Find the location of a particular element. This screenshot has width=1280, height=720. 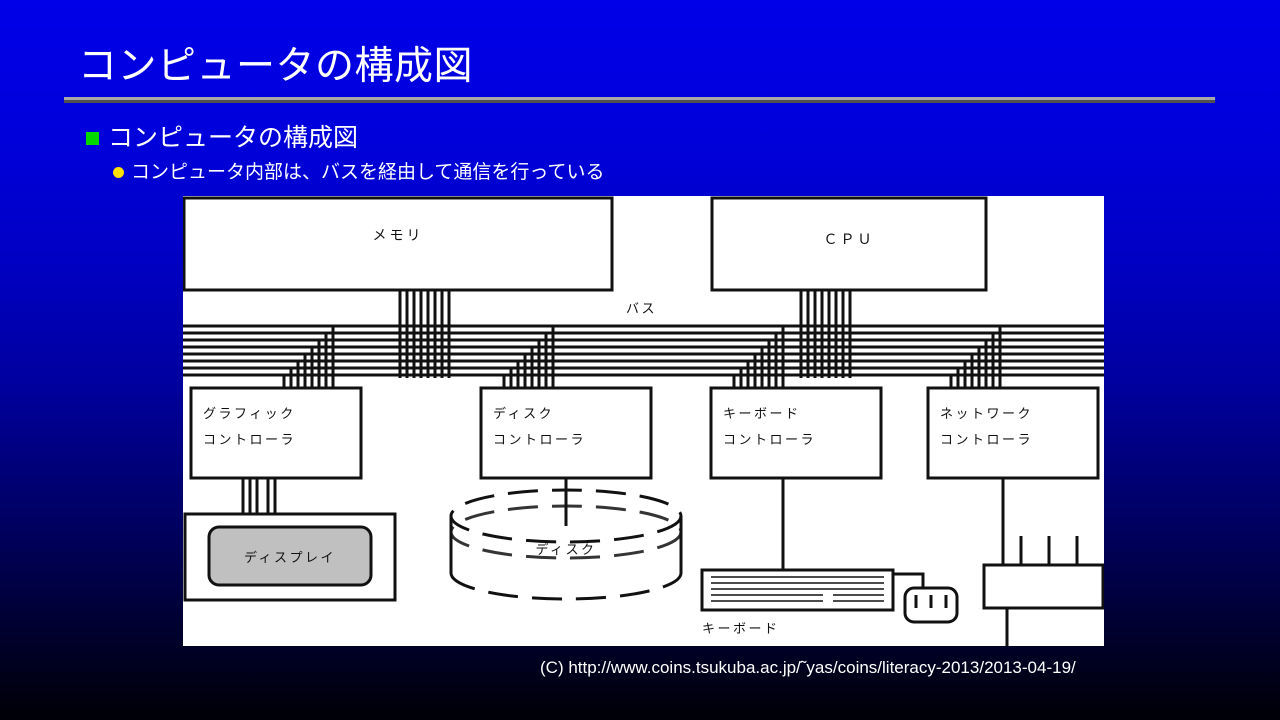

keyboard-controller-label-line2: コントローラ is located at coordinates (769, 440).